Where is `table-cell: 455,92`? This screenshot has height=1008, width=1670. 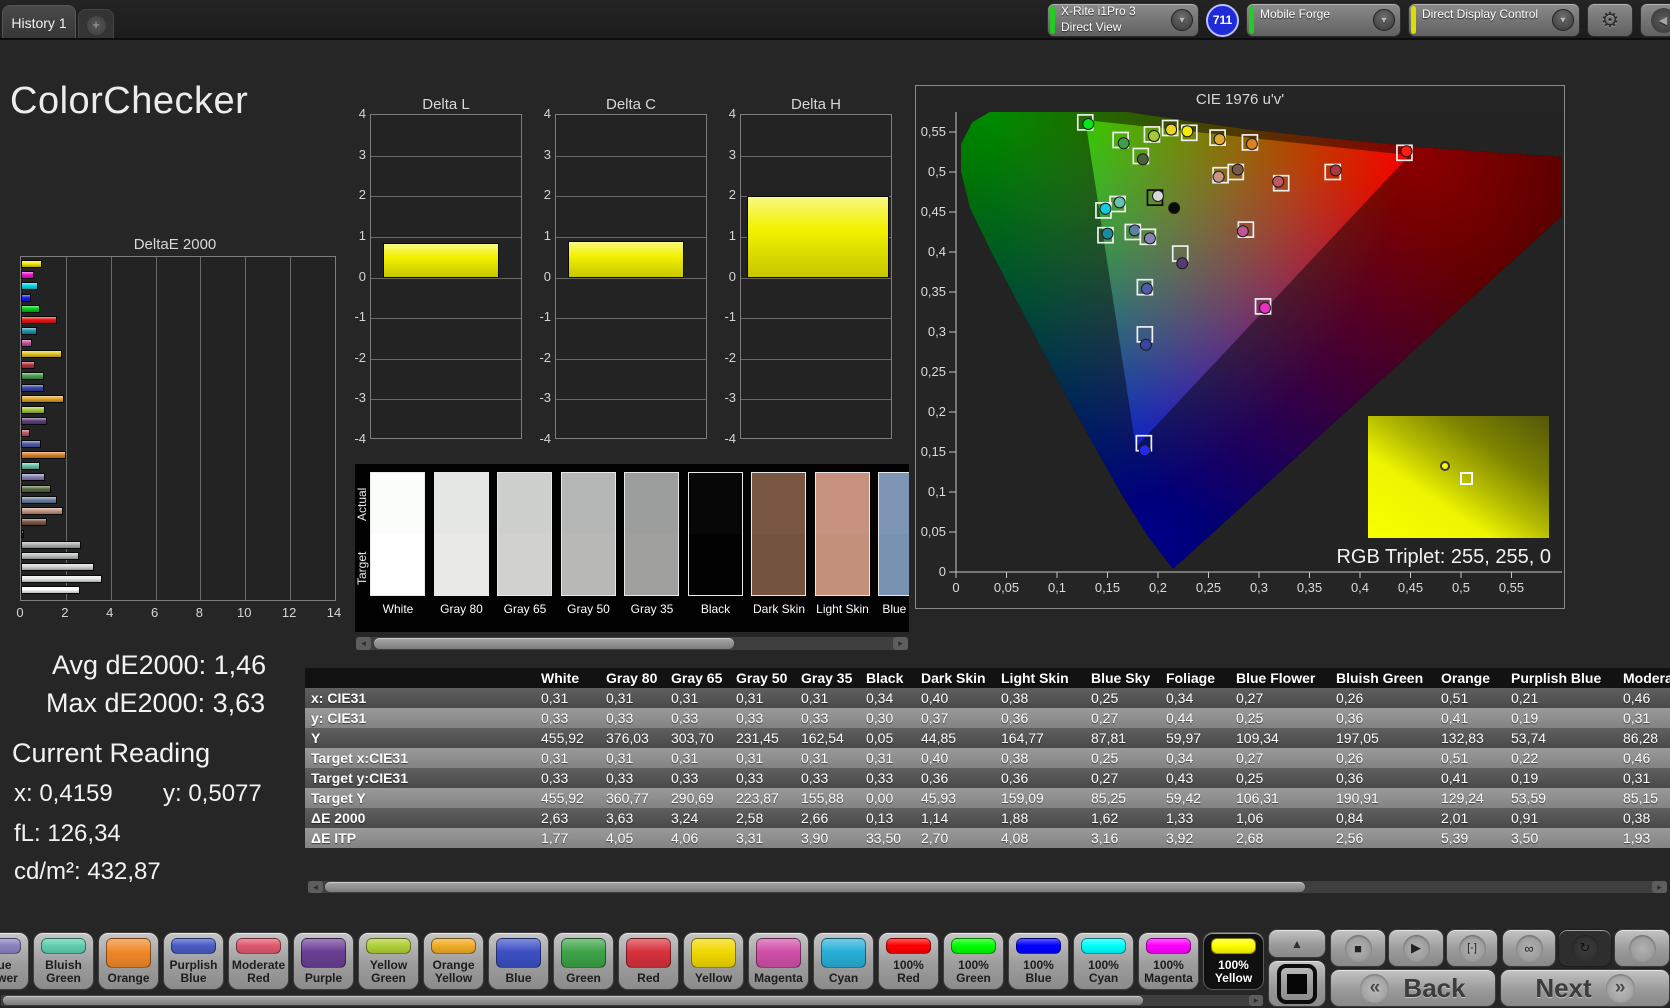
table-cell: 455,92 is located at coordinates (567, 798).